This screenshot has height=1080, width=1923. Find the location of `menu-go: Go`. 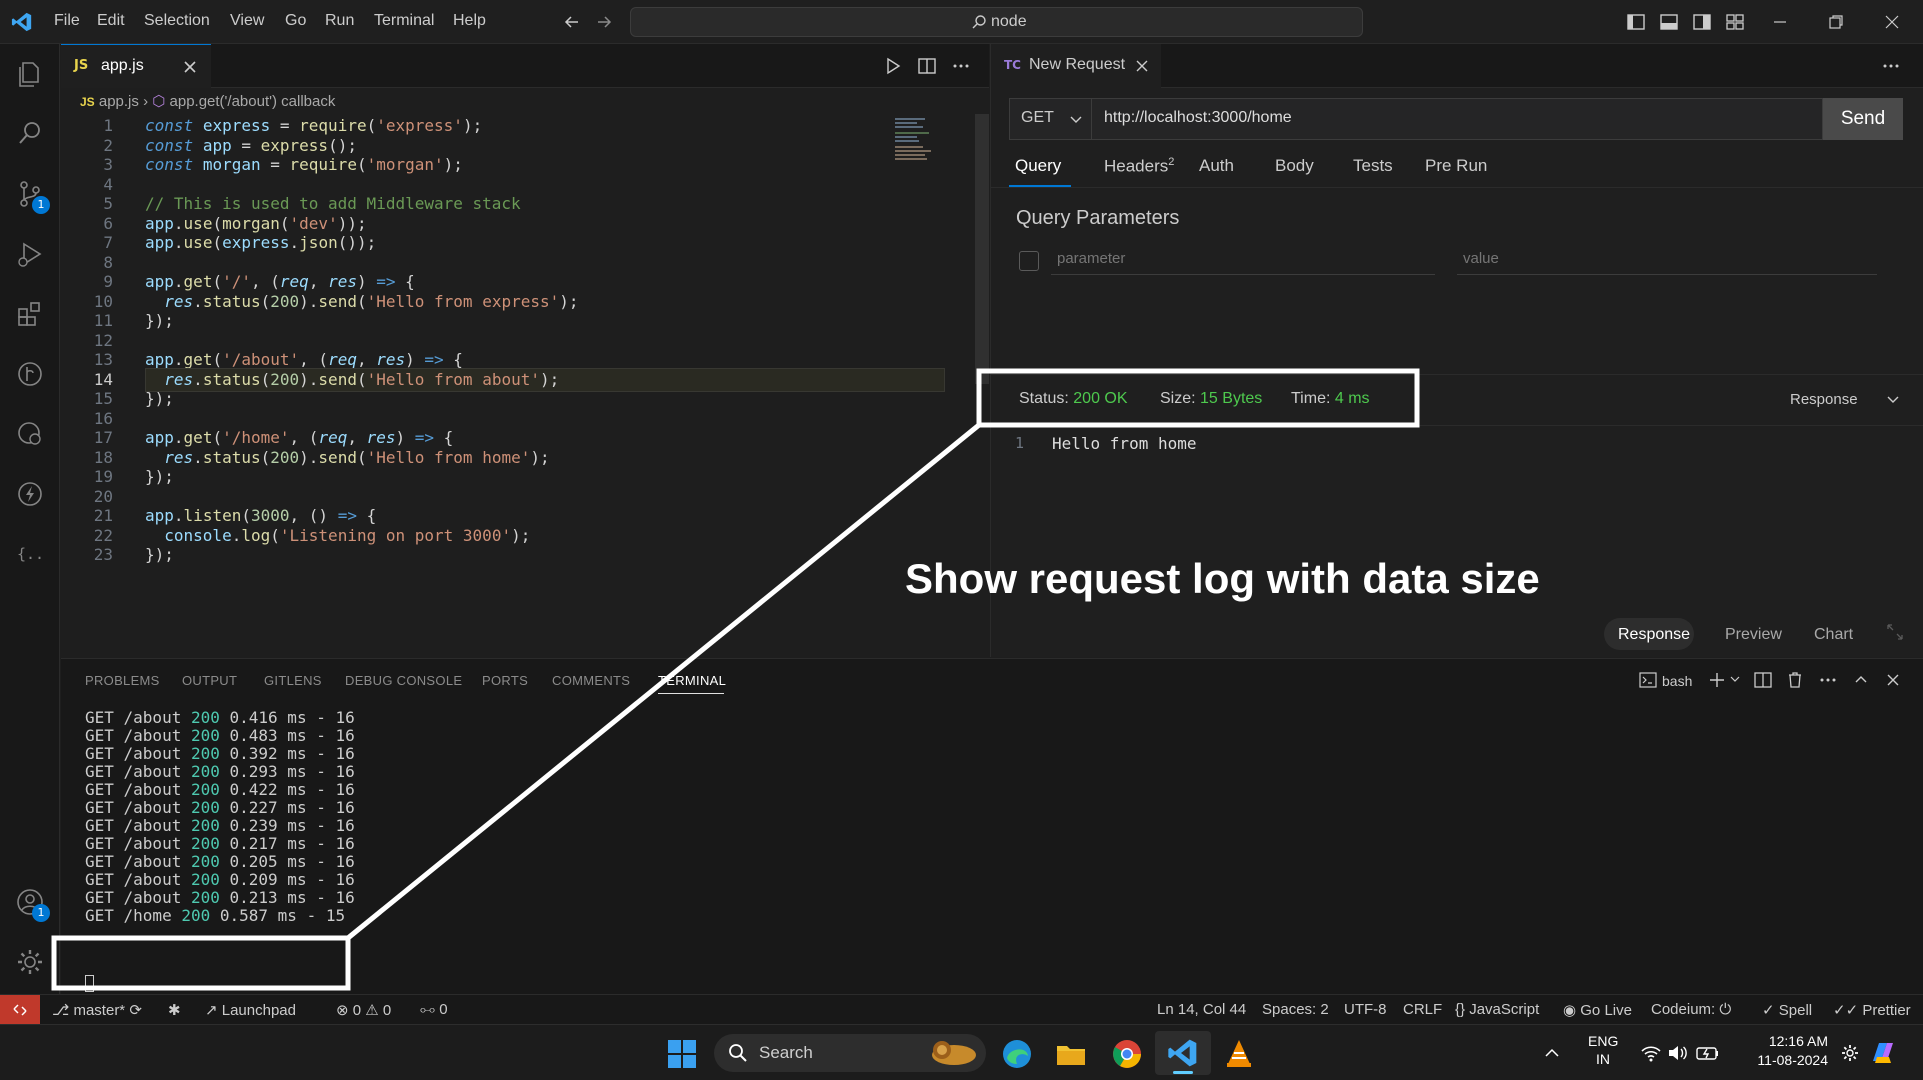

menu-go: Go is located at coordinates (295, 21).